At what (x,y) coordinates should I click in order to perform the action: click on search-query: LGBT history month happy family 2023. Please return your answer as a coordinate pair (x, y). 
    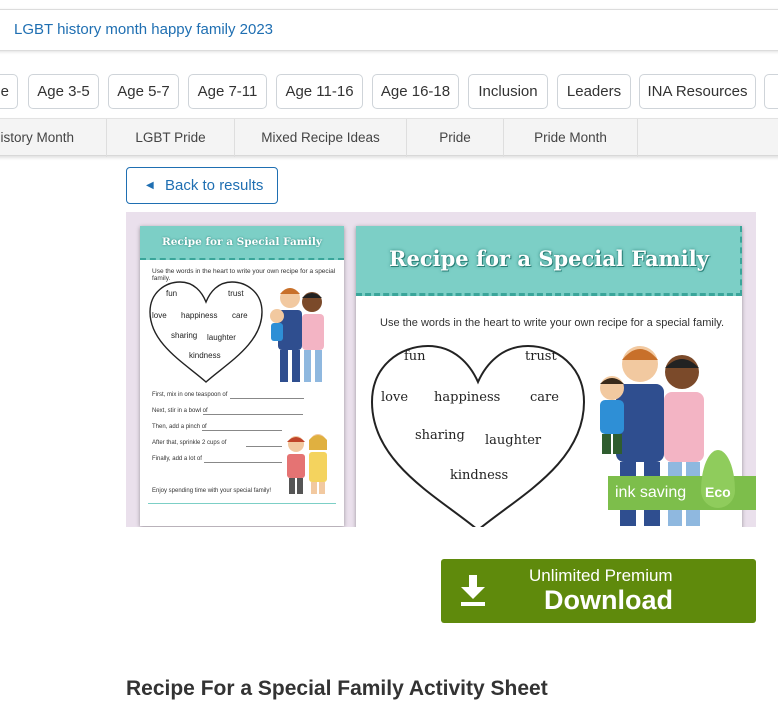
    Looking at the image, I should click on (143, 29).